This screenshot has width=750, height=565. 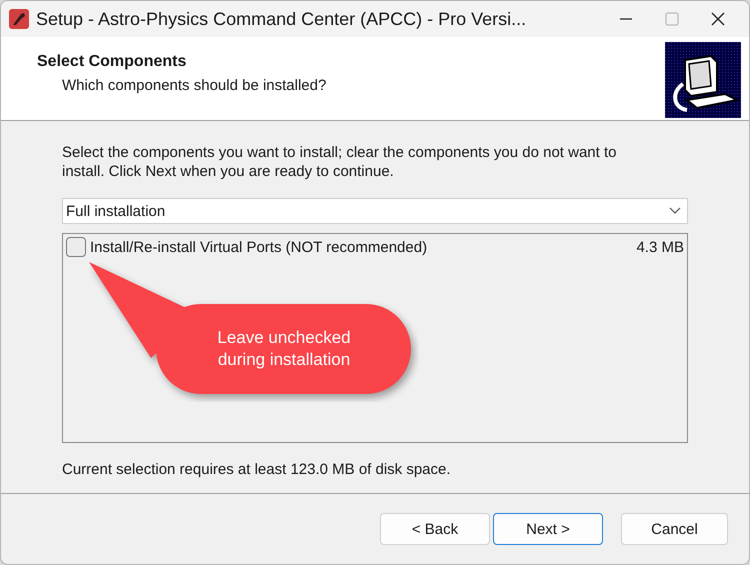 I want to click on callout-text: Leave unchecked during installation, so click(x=284, y=349).